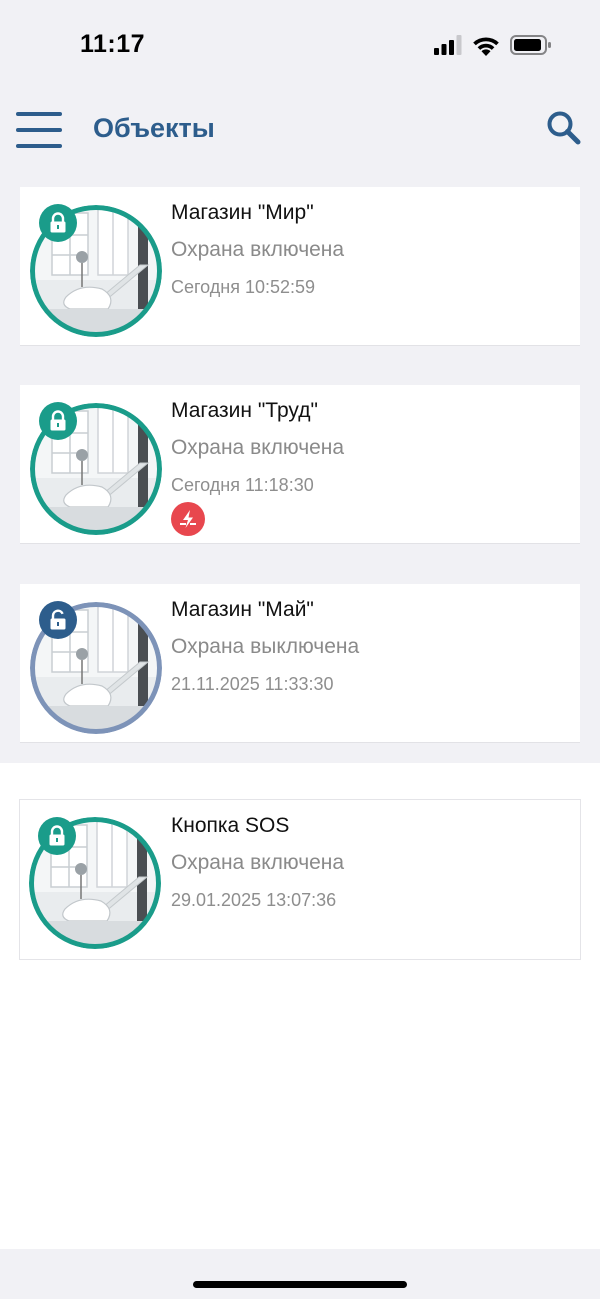 The height and width of the screenshot is (1299, 600). I want to click on object-time: Сегодня 10:52:59, so click(243, 287).